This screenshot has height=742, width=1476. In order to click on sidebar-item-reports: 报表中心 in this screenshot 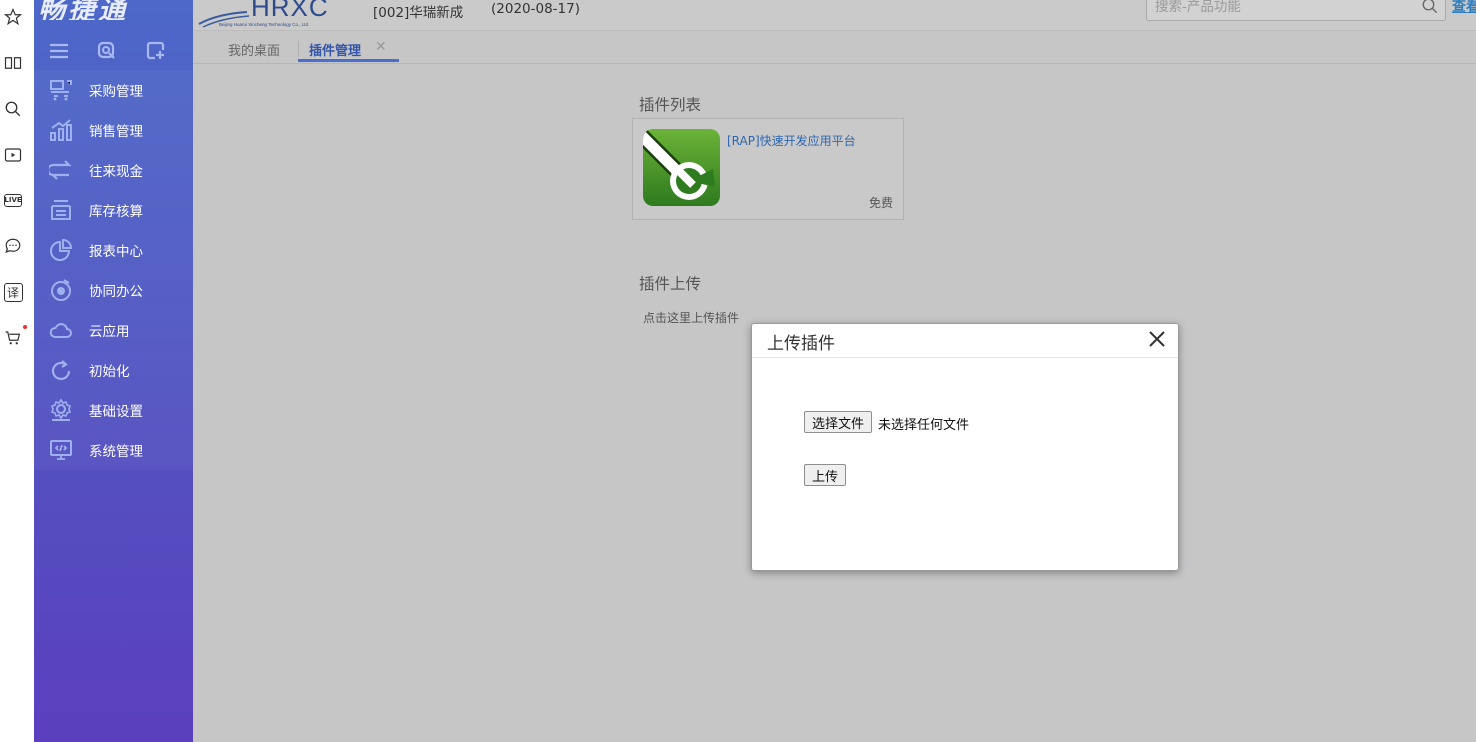, I will do `click(113, 250)`.